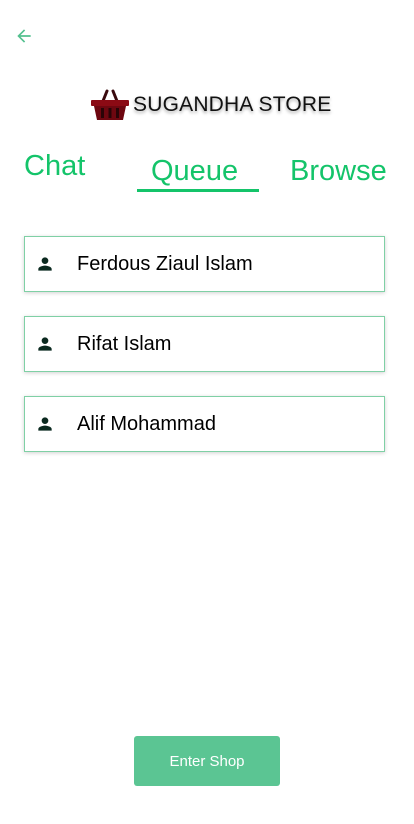  Describe the element at coordinates (146, 423) in the screenshot. I see `queue-item-name: Alif Mohammad` at that location.